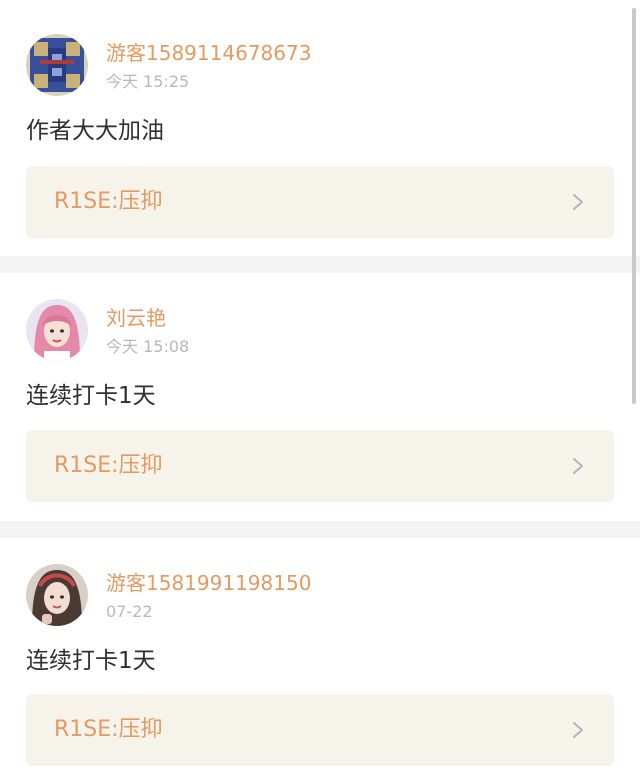 This screenshot has height=767, width=640. What do you see at coordinates (136, 318) in the screenshot?
I see `username: 刘云艳` at bounding box center [136, 318].